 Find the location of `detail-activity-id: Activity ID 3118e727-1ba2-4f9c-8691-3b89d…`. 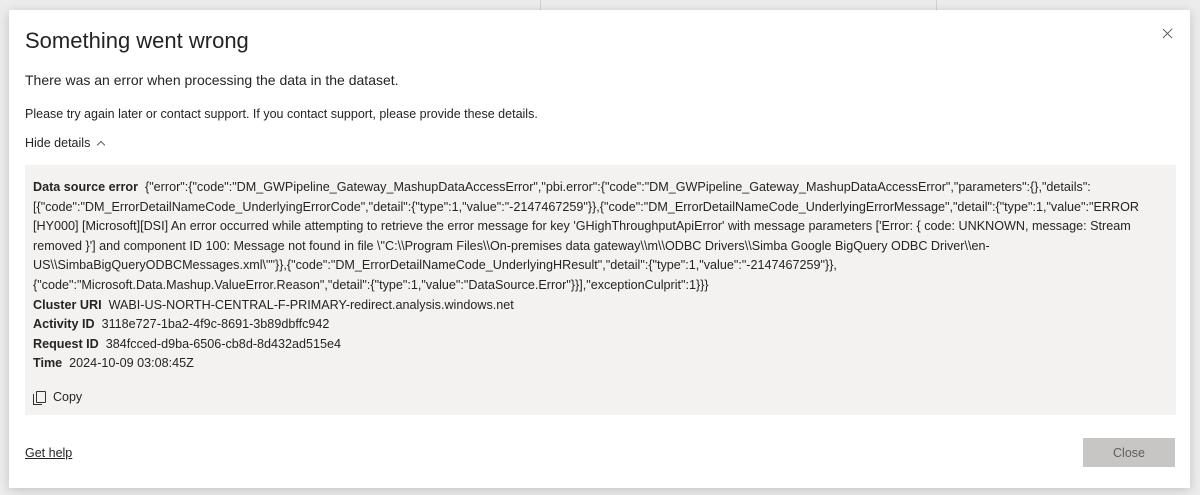

detail-activity-id: Activity ID 3118e727-1ba2-4f9c-8691-3b89d… is located at coordinates (600, 325).